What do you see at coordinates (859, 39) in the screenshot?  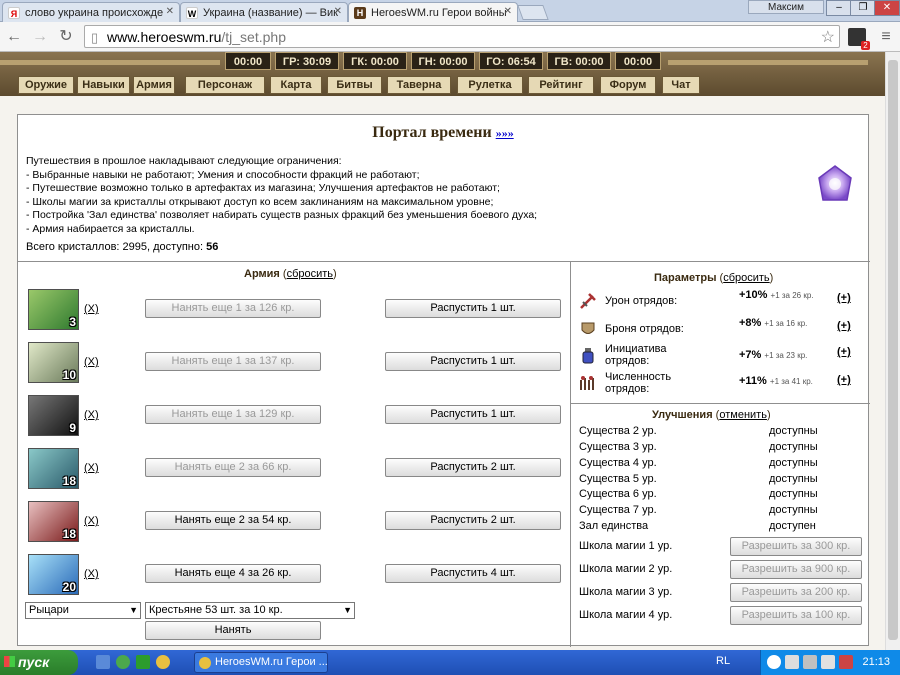 I see `extension-icon: 2` at bounding box center [859, 39].